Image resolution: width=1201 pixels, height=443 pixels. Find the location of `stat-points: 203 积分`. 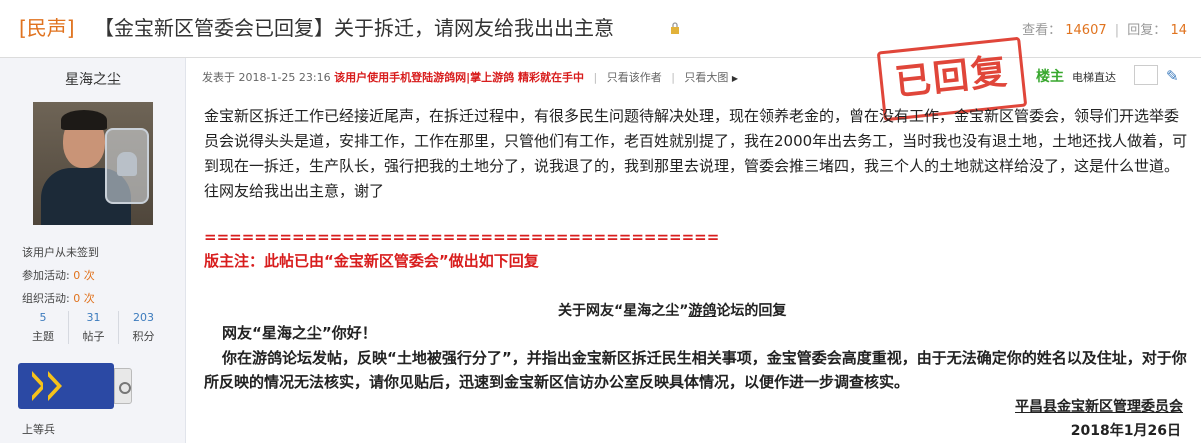

stat-points: 203 积分 is located at coordinates (143, 327).